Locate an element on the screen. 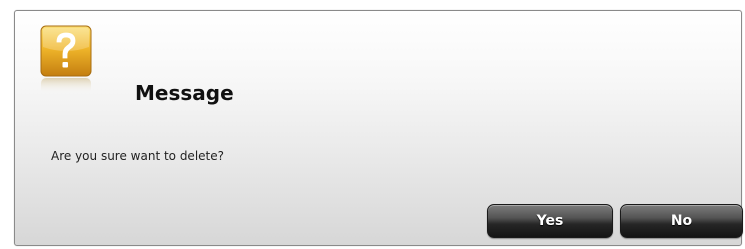  question-mark-icon is located at coordinates (66, 61).